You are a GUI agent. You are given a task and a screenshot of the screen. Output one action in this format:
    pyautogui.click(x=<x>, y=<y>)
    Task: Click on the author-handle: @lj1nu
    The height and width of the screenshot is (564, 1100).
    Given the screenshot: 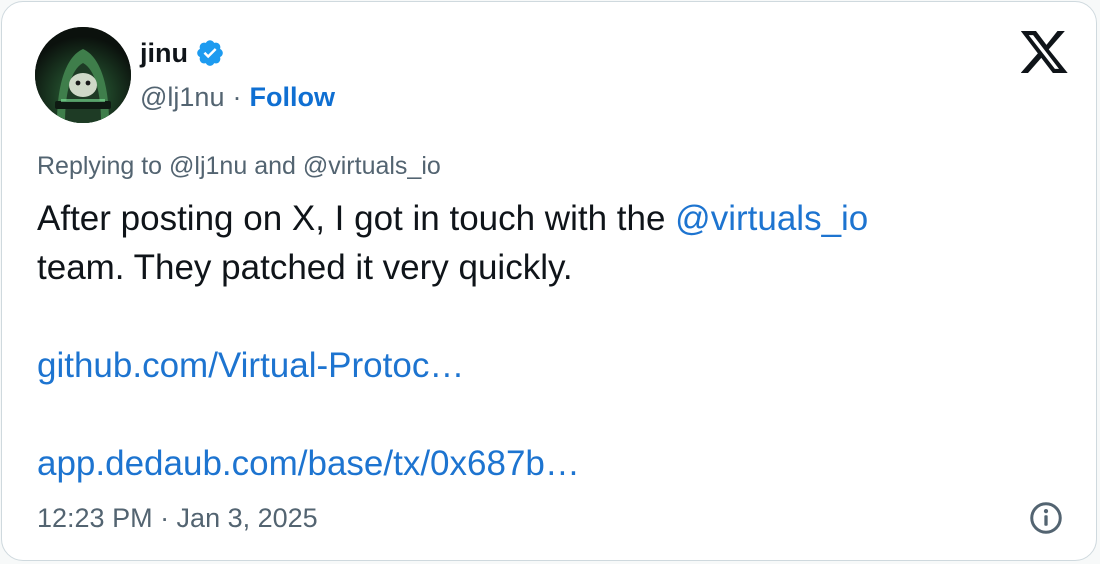 What is the action you would take?
    pyautogui.click(x=182, y=97)
    